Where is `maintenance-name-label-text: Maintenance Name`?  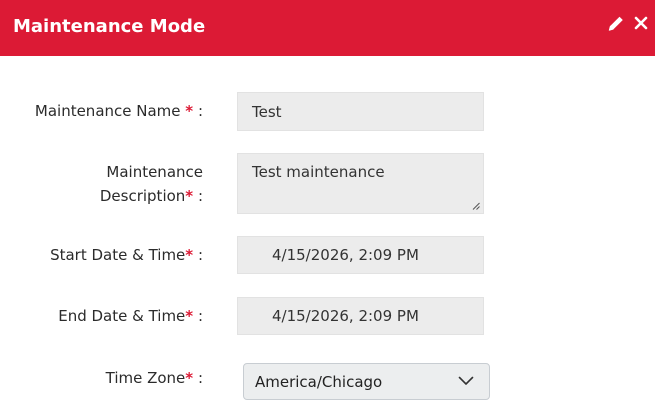 maintenance-name-label-text: Maintenance Name is located at coordinates (107, 111).